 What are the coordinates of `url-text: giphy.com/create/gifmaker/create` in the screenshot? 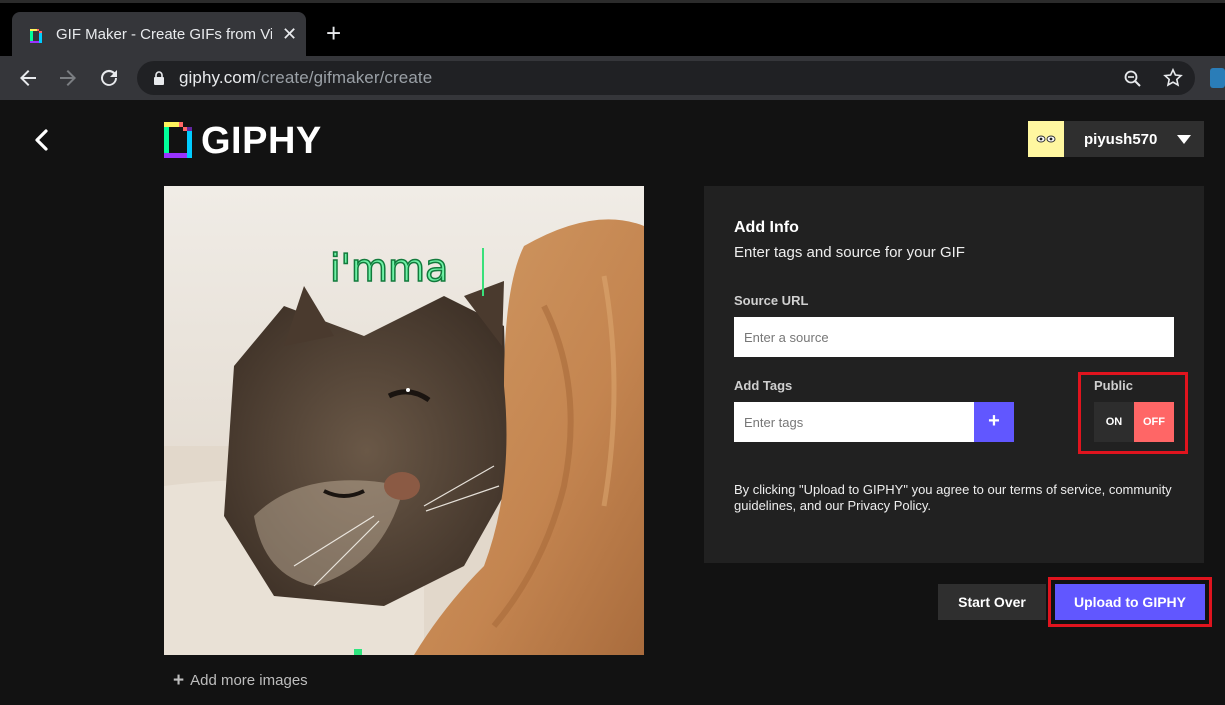 It's located at (306, 77).